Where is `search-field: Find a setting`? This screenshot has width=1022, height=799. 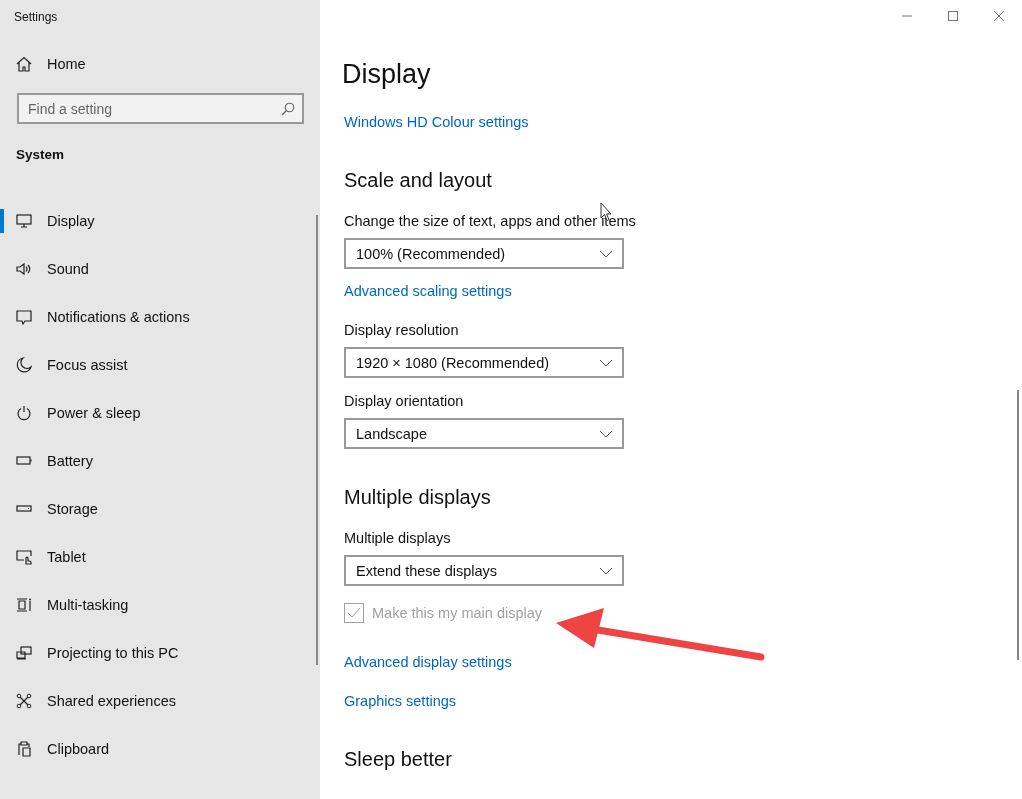 search-field: Find a setting is located at coordinates (160, 108).